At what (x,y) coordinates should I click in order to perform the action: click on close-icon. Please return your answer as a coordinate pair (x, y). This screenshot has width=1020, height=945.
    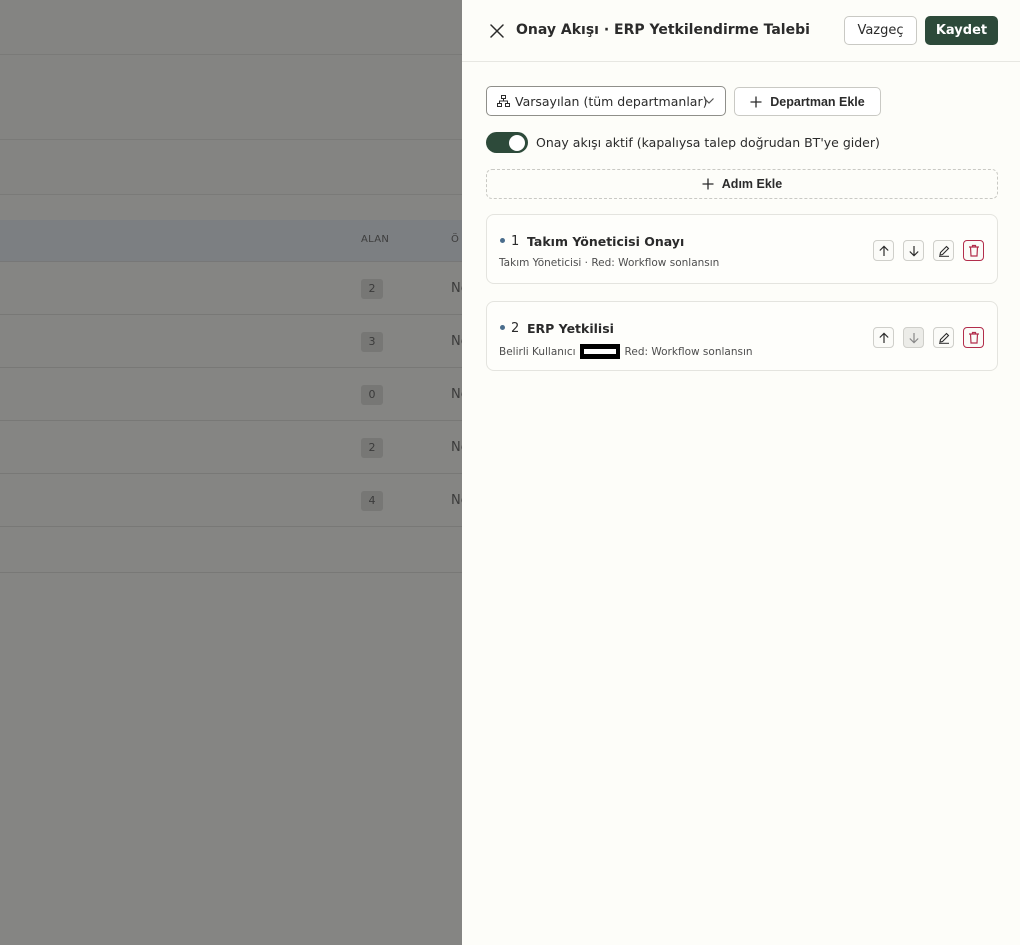
    Looking at the image, I should click on (497, 31).